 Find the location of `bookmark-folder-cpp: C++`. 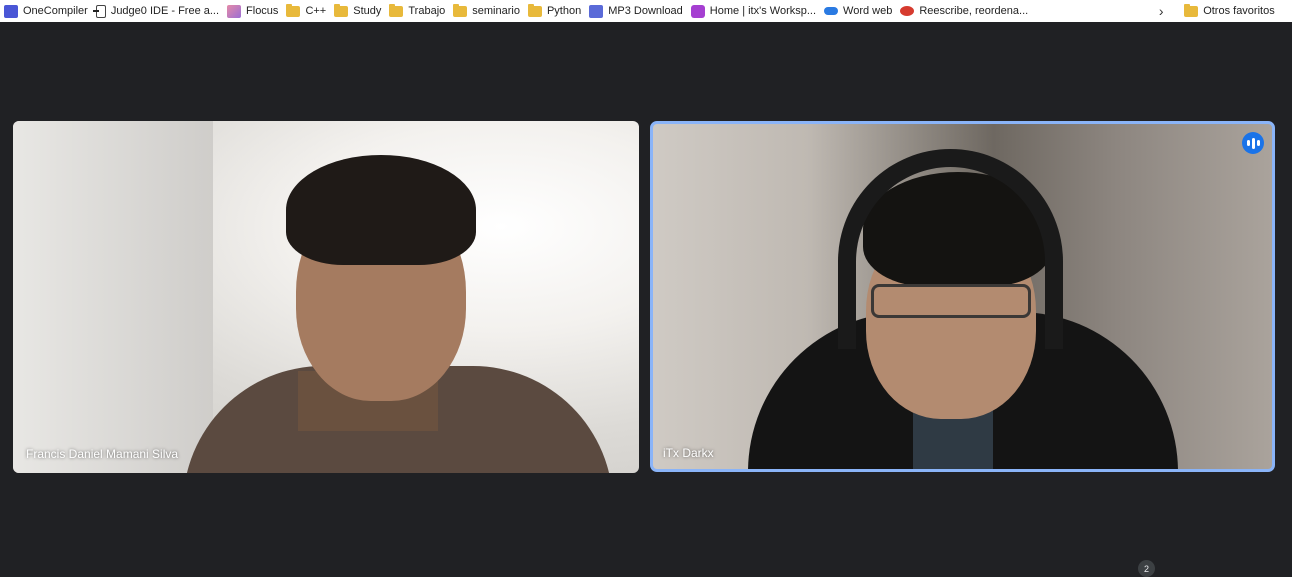

bookmark-folder-cpp: C++ is located at coordinates (306, 11).